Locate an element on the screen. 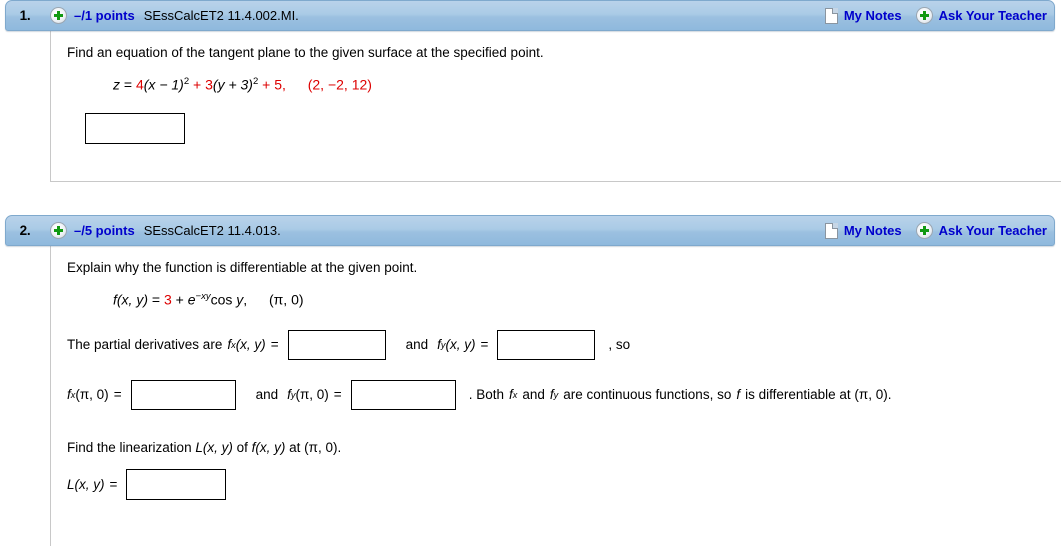  linearization-answer-row: L(x, y) = is located at coordinates (564, 484).